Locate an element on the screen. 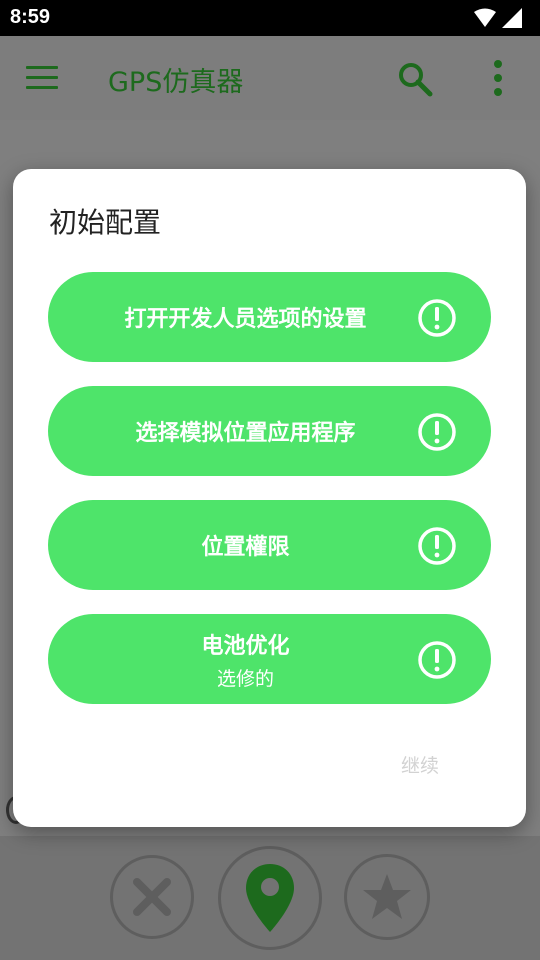 The image size is (540, 960). close-icon is located at coordinates (152, 897).